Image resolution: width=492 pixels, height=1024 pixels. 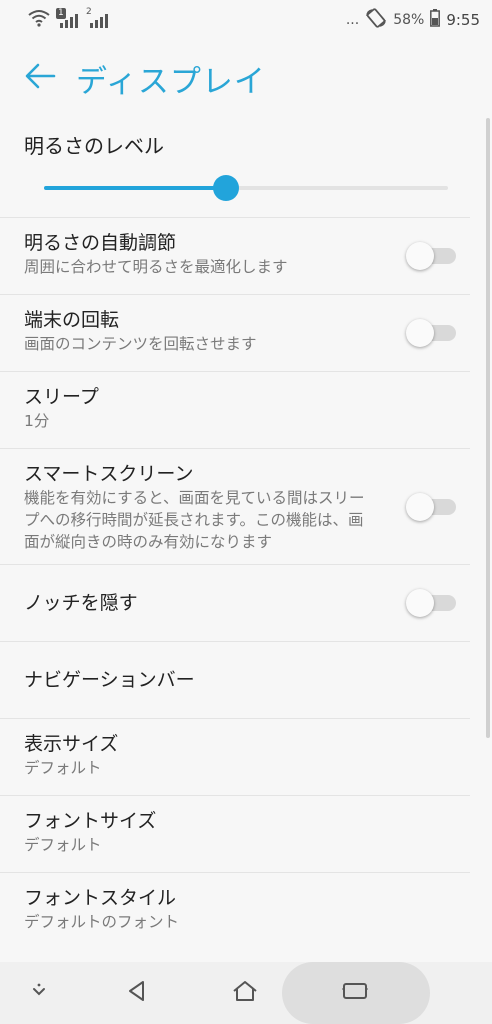 I want to click on recents-icon, so click(x=355, y=993).